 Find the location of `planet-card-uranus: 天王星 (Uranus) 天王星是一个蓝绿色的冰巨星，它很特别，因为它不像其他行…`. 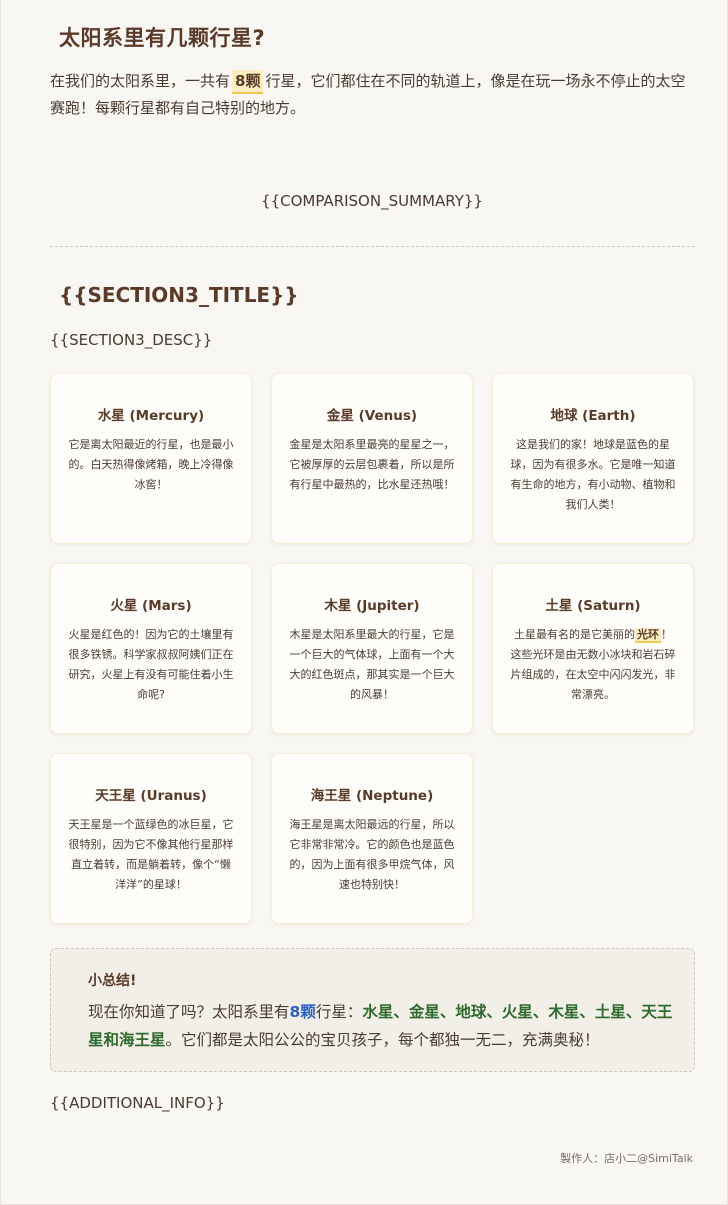

planet-card-uranus: 天王星 (Uranus) 天王星是一个蓝绿色的冰巨星，它很特别，因为它不像其他行… is located at coordinates (151, 838).